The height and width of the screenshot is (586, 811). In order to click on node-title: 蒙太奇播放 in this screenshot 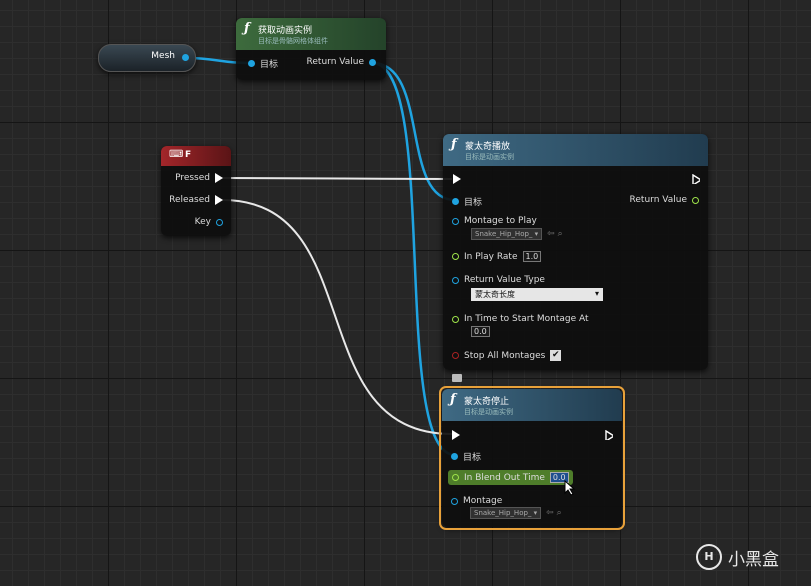, I will do `click(488, 147)`.